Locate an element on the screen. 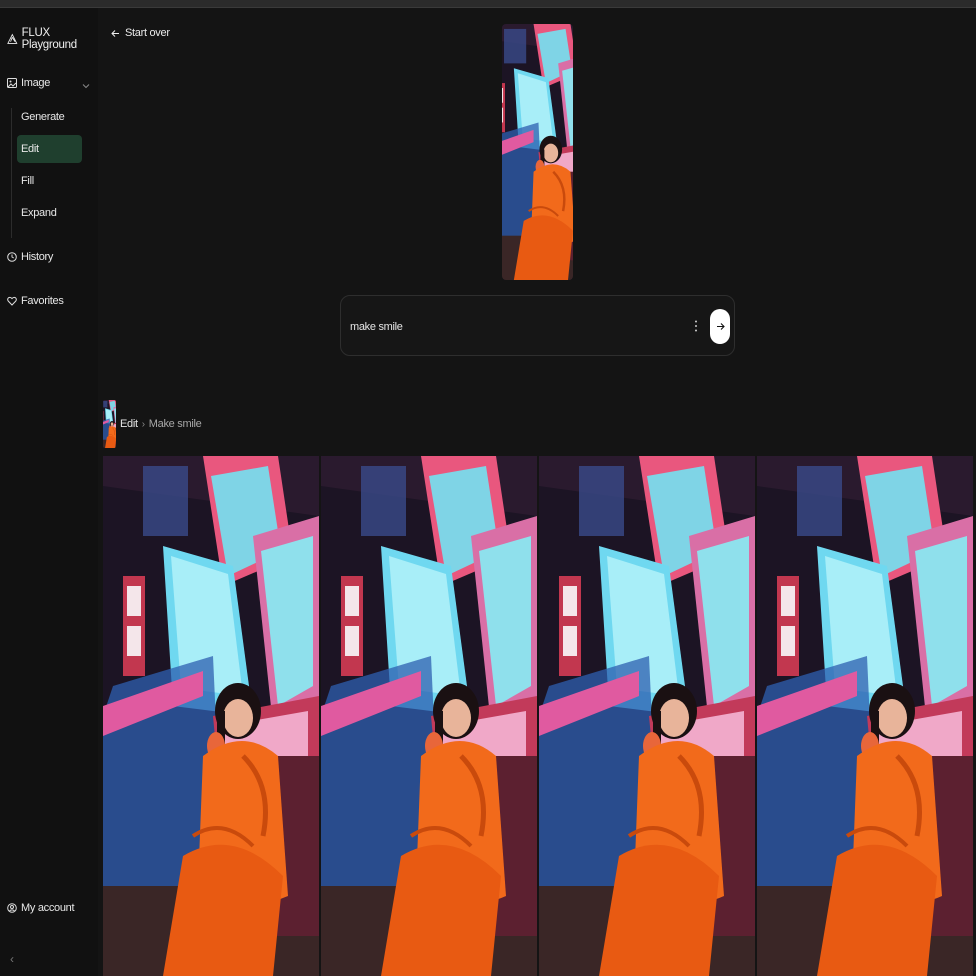 Image resolution: width=976 pixels, height=976 pixels. sidebar-item-my-account: My account is located at coordinates (41, 908).